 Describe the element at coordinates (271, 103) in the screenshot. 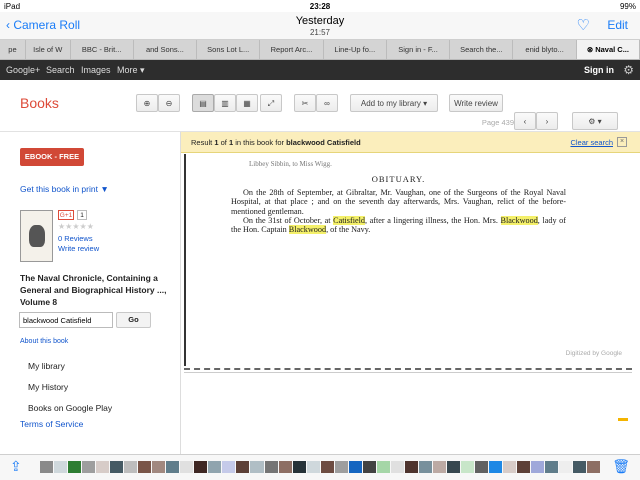

I see `fullscreen-button: ⤢` at that location.